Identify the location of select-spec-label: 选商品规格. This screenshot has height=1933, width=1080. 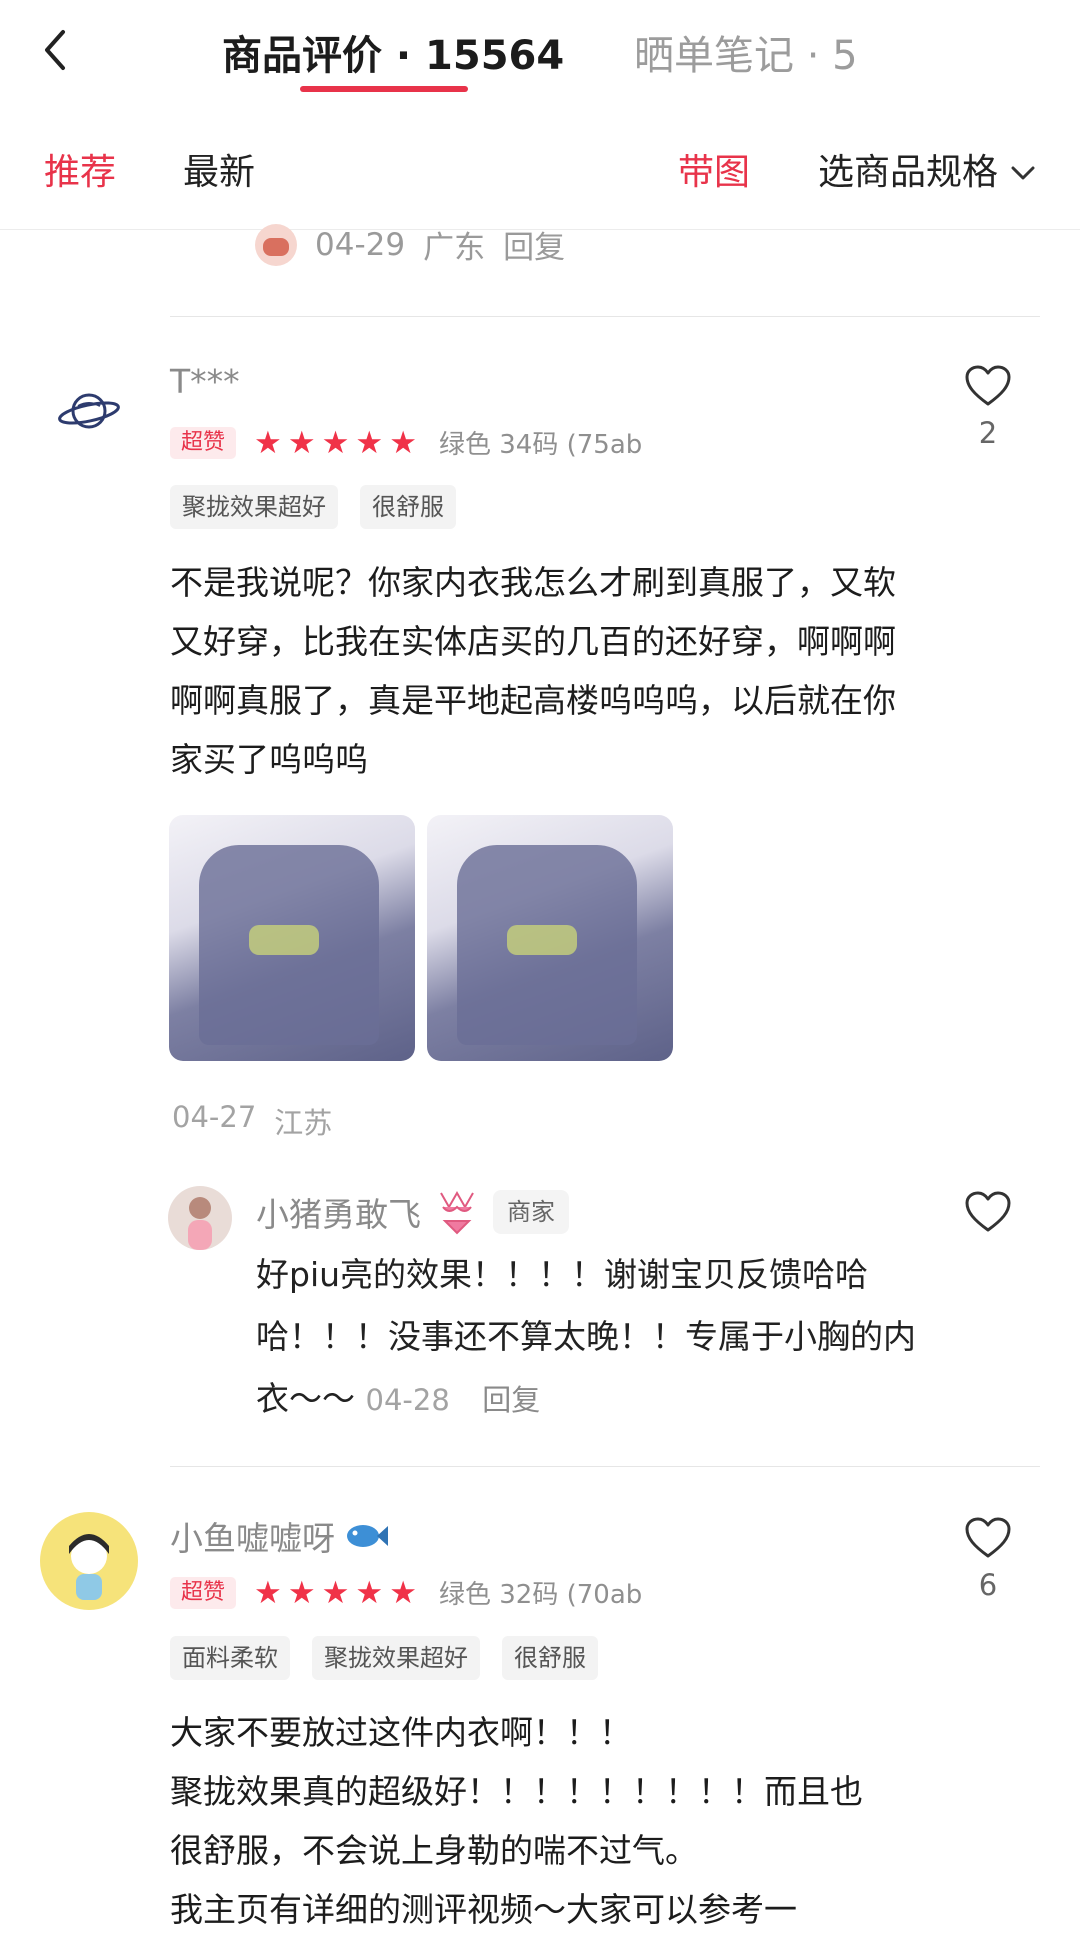
(908, 172).